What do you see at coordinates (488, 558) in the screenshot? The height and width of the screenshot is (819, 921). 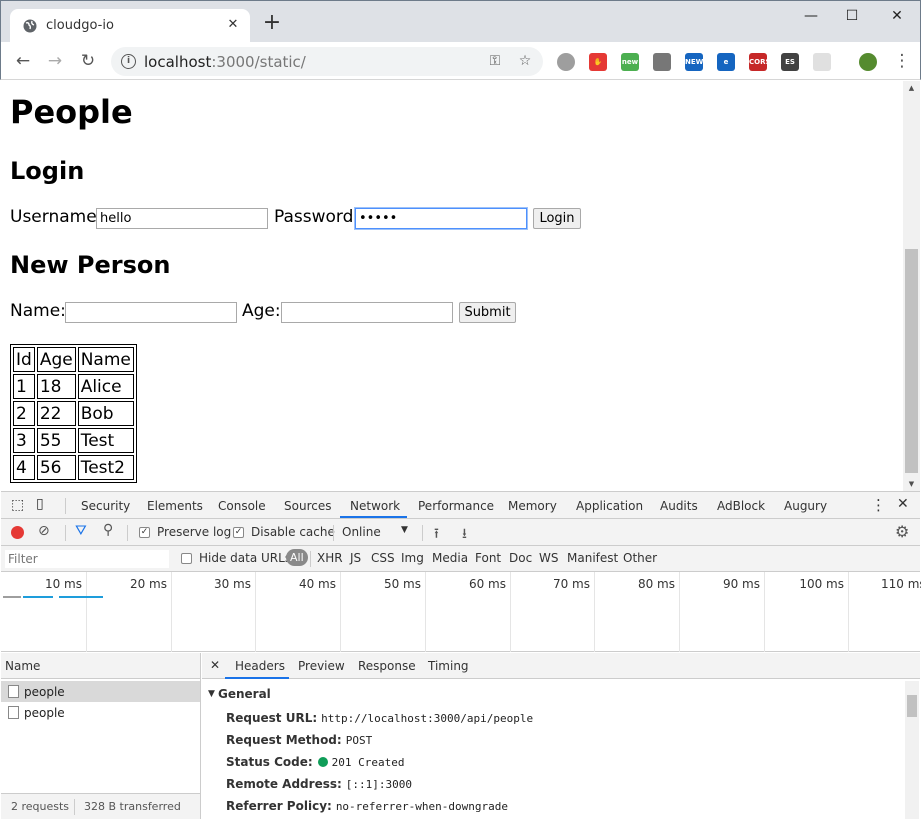 I see `filter-type-font: Font` at bounding box center [488, 558].